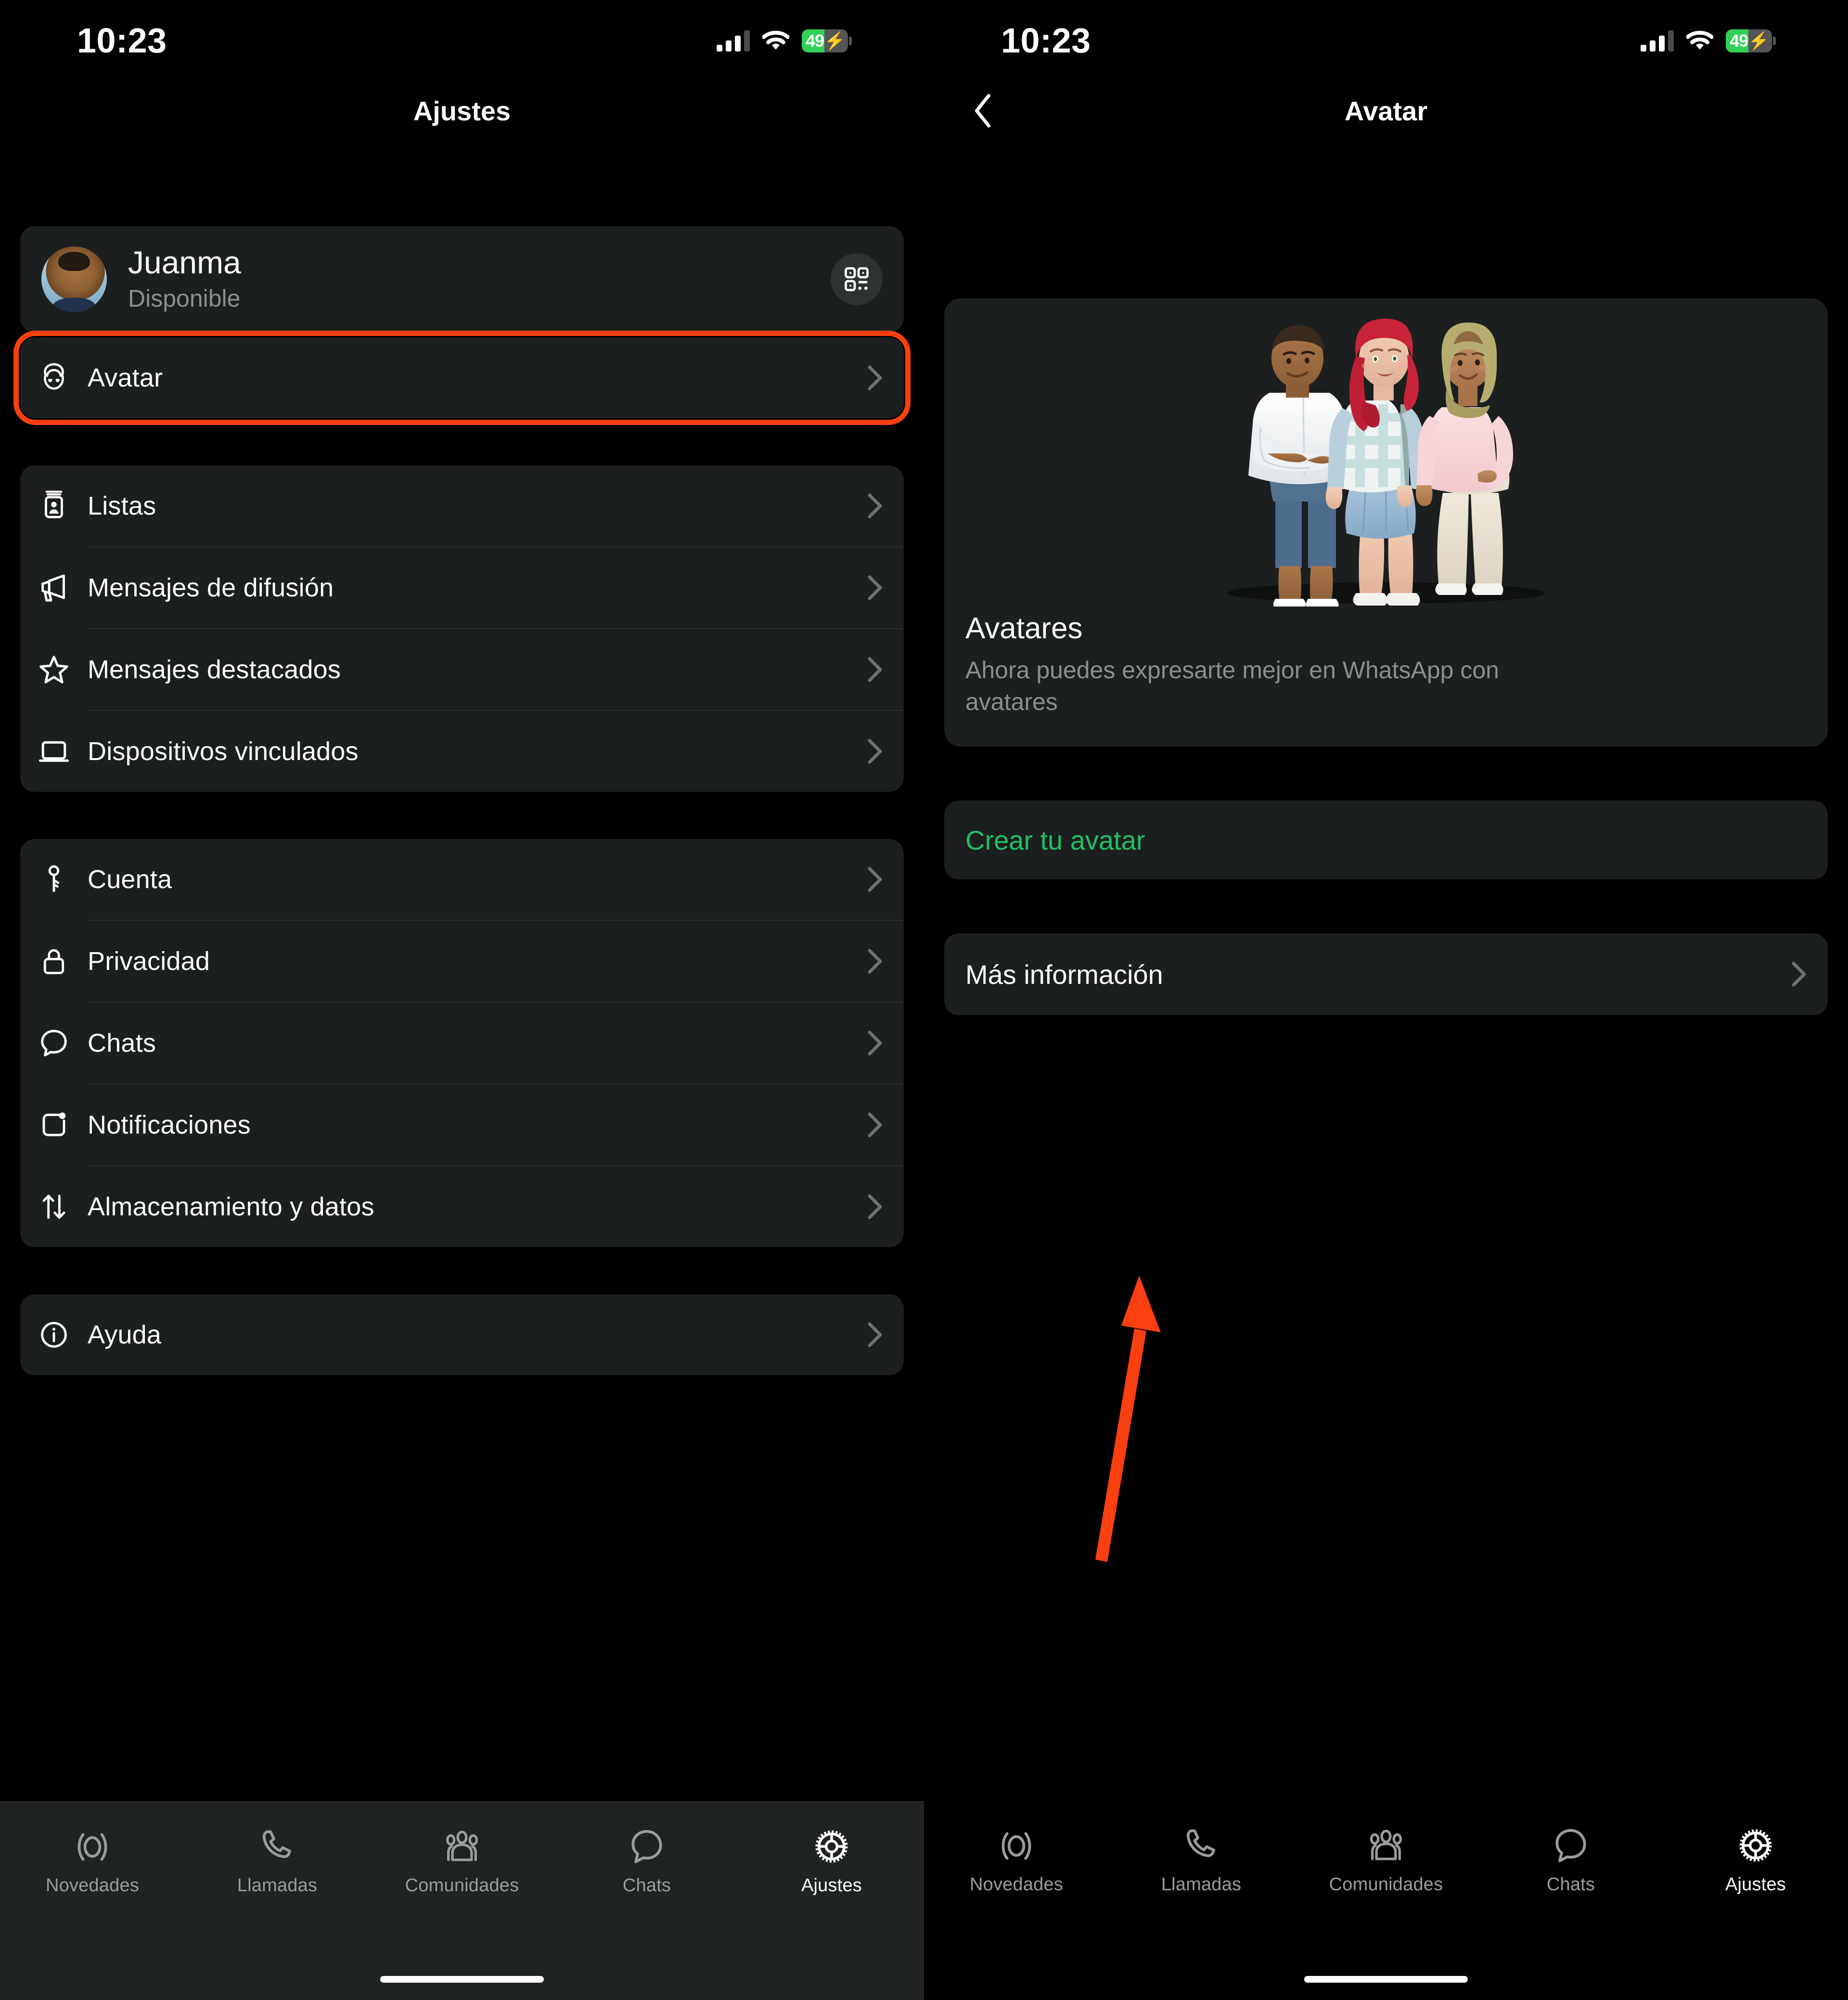  What do you see at coordinates (1386, 839) in the screenshot?
I see `create-avatar-button: Crear tu avatar` at bounding box center [1386, 839].